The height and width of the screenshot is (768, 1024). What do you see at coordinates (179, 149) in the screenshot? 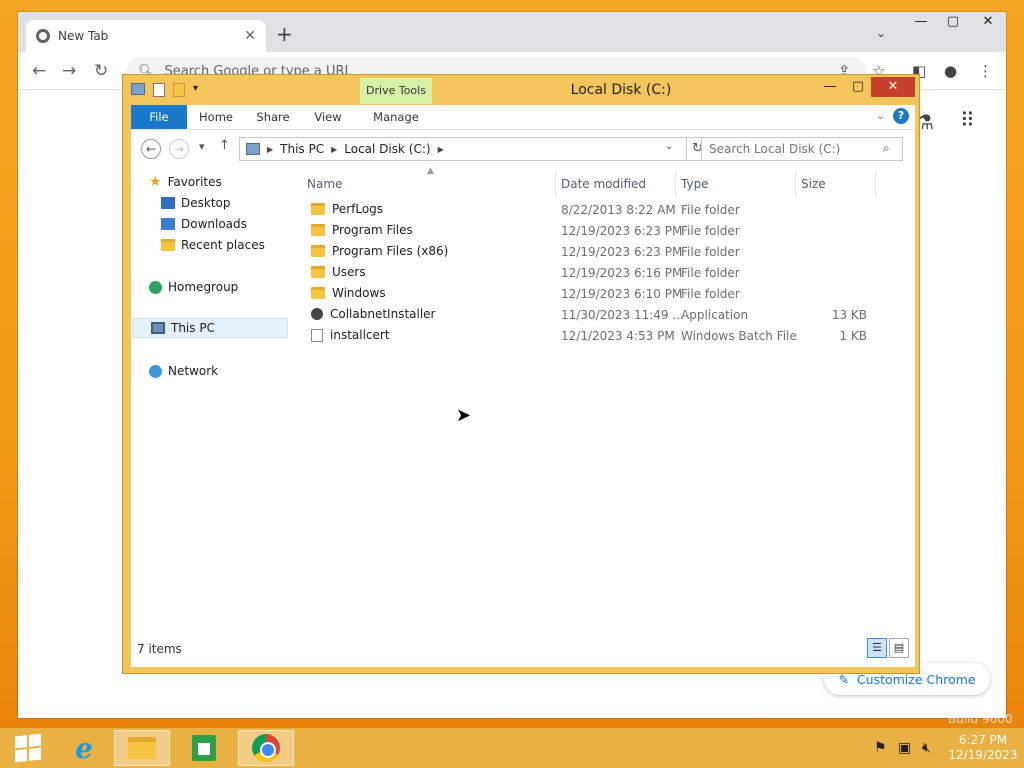
I see `forward-circle-icon: →` at bounding box center [179, 149].